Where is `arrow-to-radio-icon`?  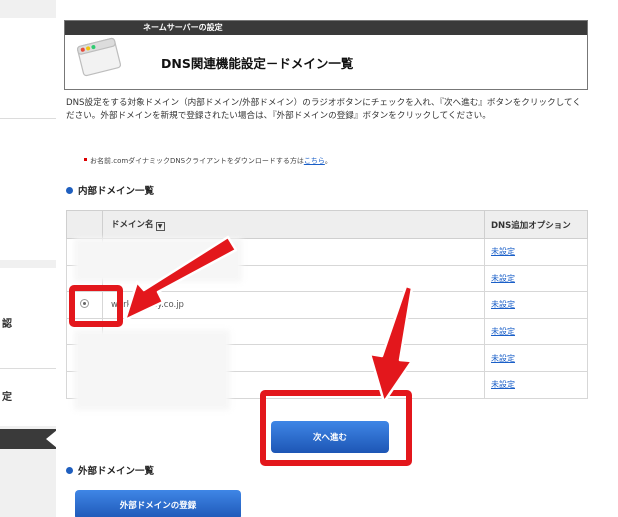 arrow-to-radio-icon is located at coordinates (180, 278).